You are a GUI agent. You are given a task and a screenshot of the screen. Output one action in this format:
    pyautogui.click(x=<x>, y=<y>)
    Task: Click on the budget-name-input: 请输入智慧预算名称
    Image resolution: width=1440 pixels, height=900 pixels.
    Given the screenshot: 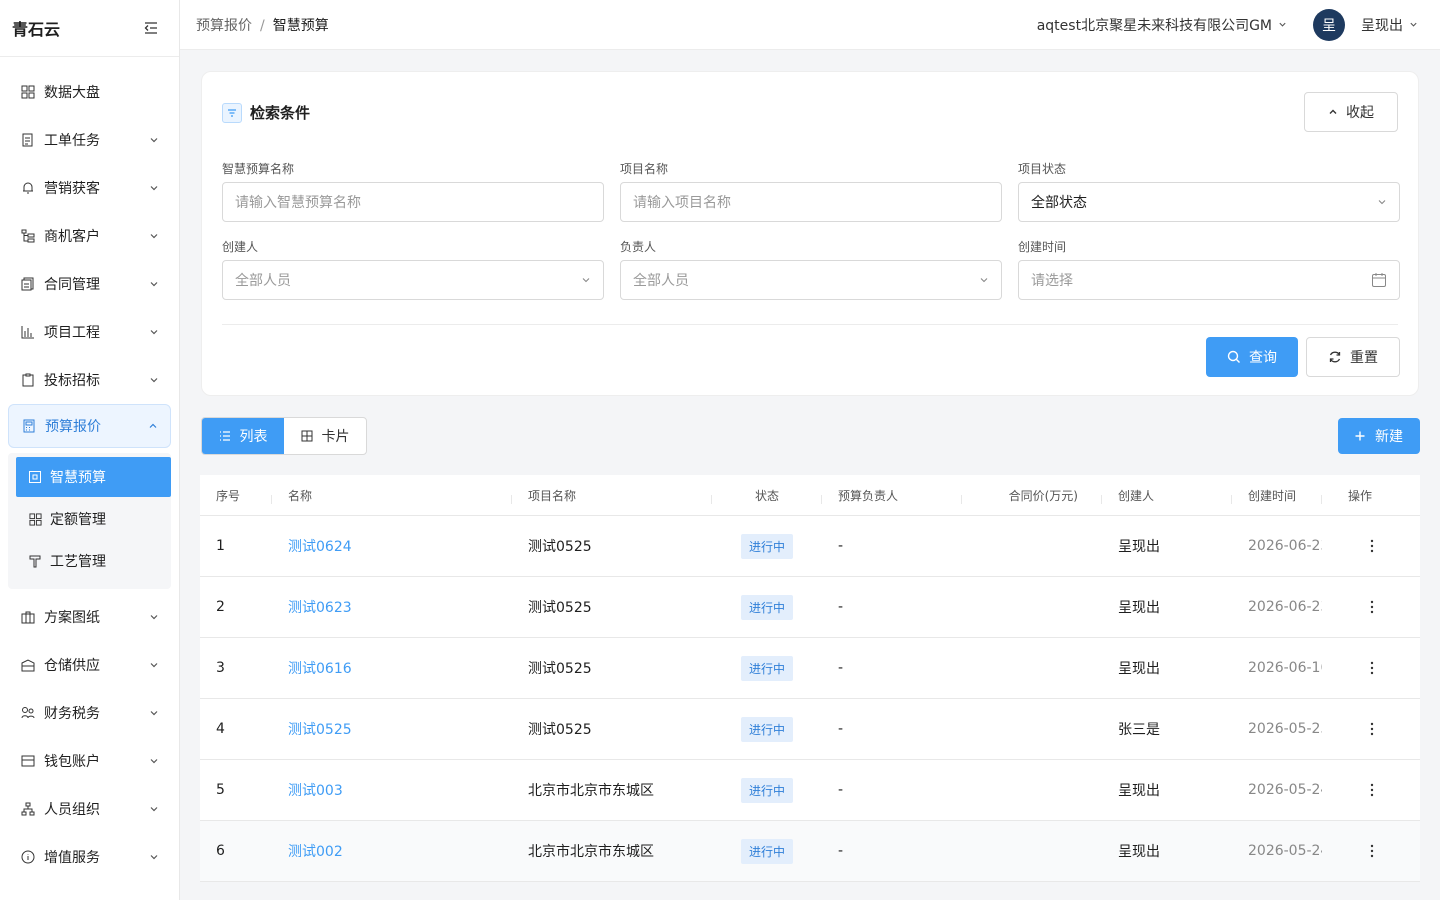 What is the action you would take?
    pyautogui.click(x=413, y=202)
    